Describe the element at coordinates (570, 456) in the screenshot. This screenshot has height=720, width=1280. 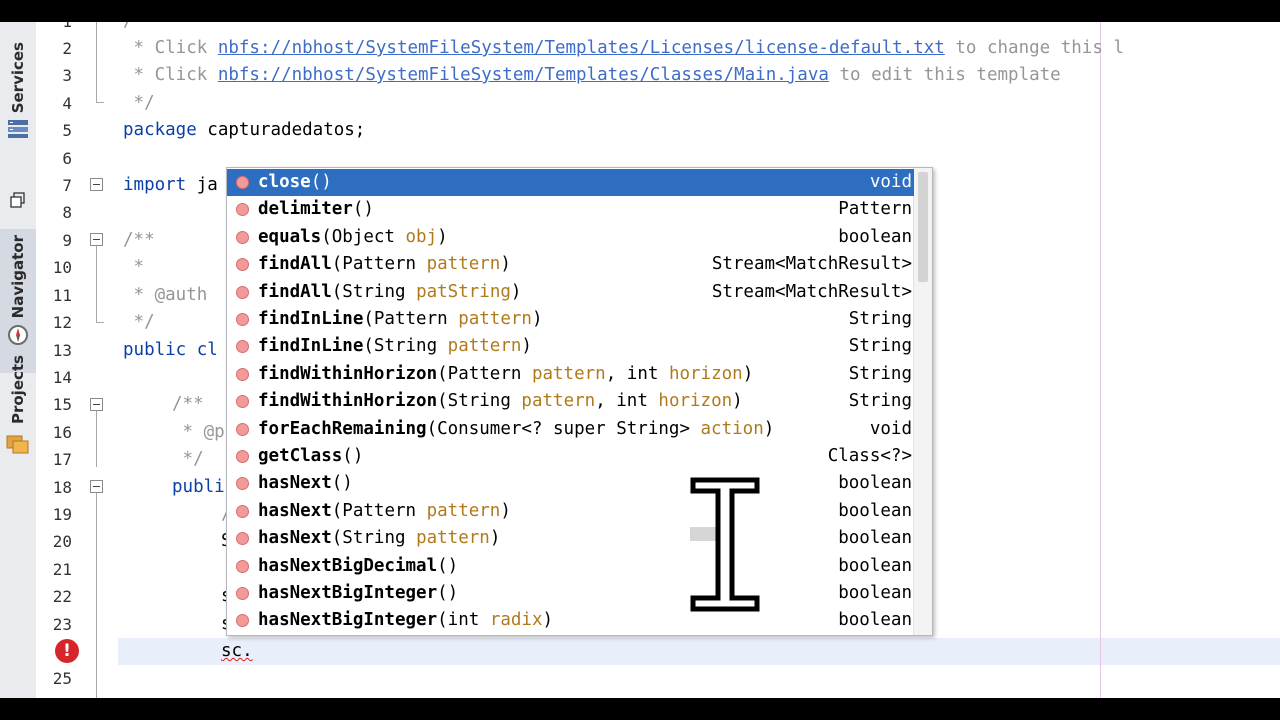
I see `completion-item: getClass() Class<?>` at that location.